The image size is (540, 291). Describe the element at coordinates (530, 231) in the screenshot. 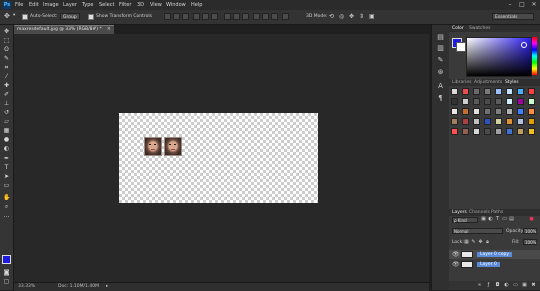

I see `opacity-input: 100%` at that location.